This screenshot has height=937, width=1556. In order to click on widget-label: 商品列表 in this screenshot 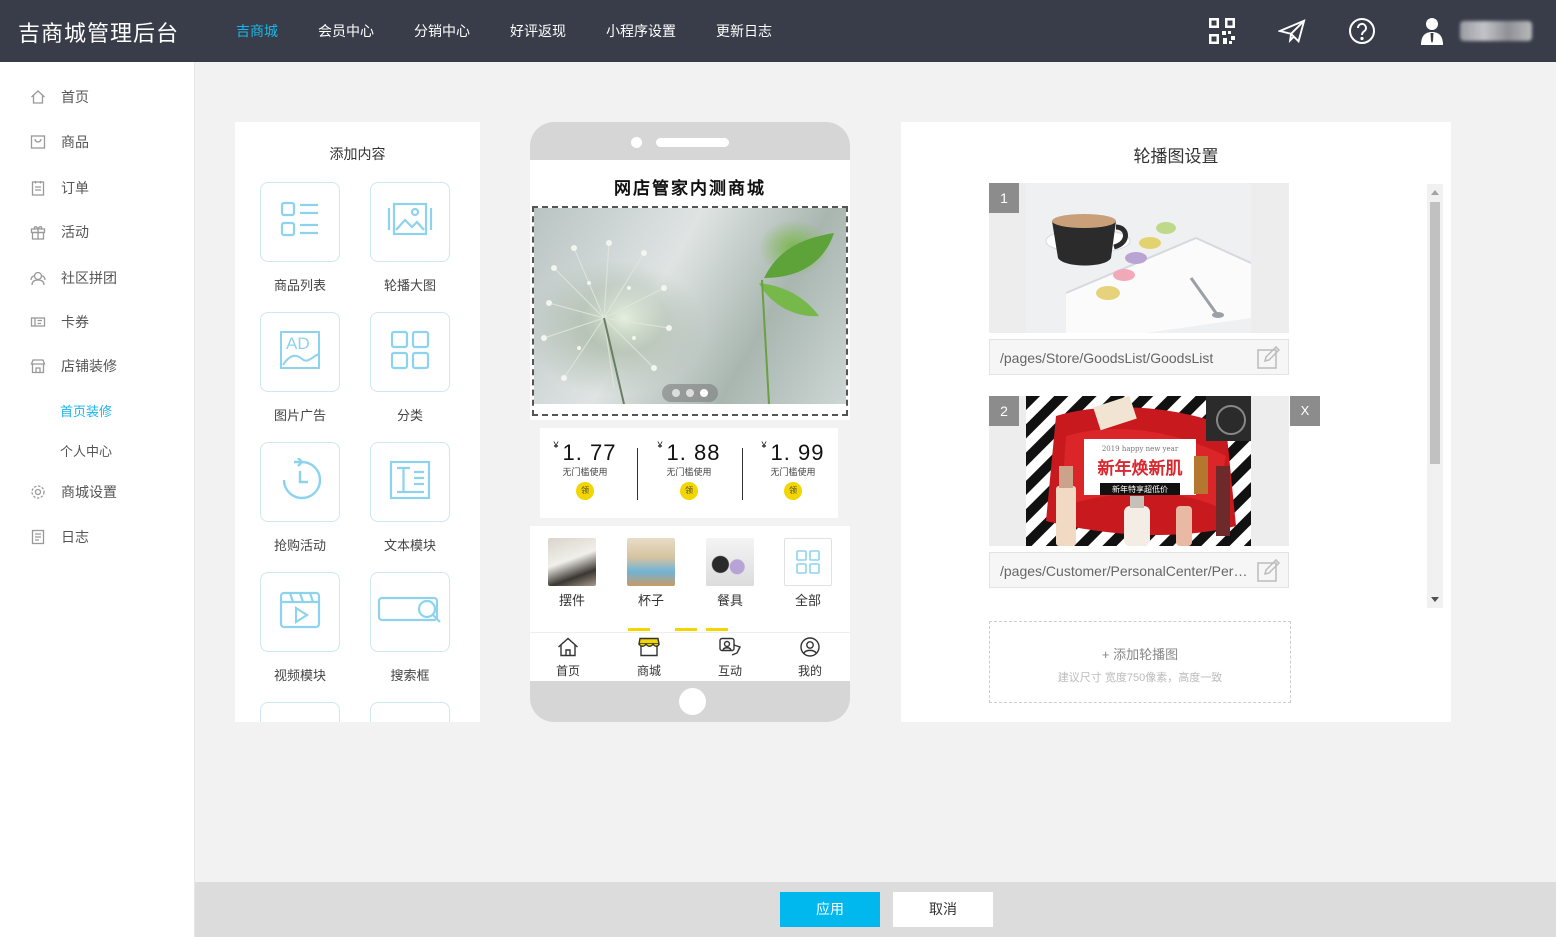, I will do `click(299, 285)`.